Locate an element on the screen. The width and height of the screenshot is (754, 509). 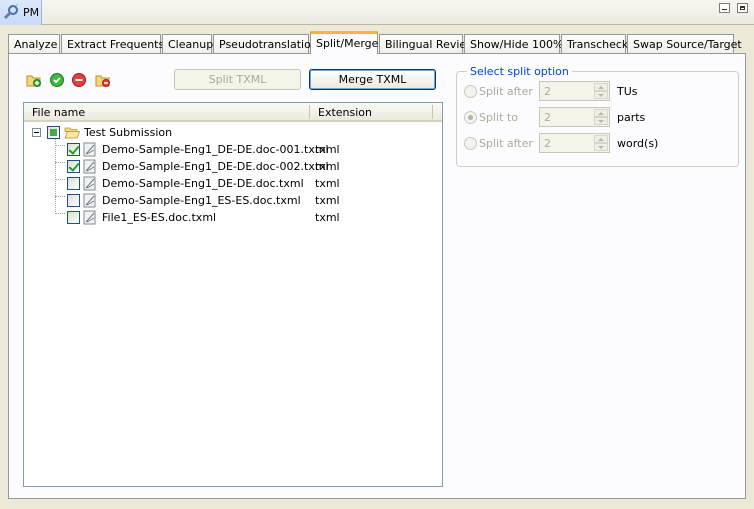
split-txml-button: Split TXML is located at coordinates (237, 79).